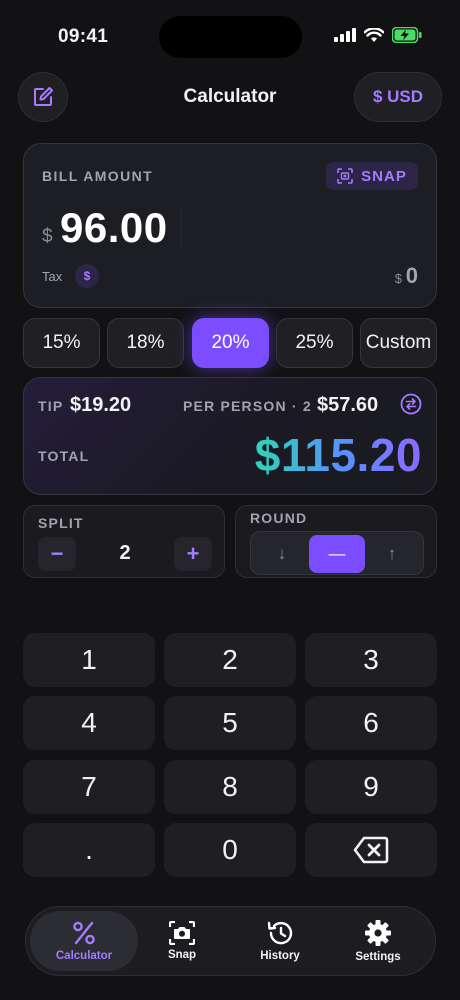 The width and height of the screenshot is (460, 1000). What do you see at coordinates (89, 660) in the screenshot?
I see `key-1: 1` at bounding box center [89, 660].